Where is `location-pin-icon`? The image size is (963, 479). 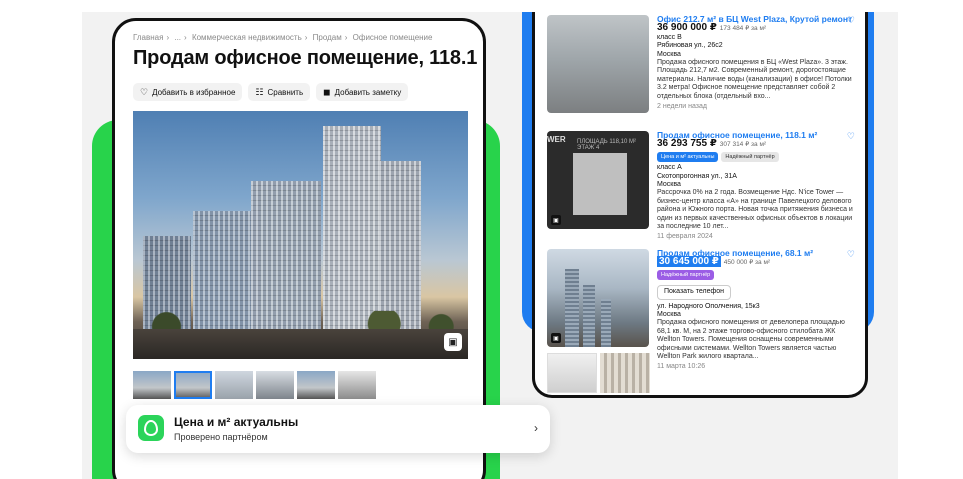 location-pin-icon is located at coordinates (151, 428).